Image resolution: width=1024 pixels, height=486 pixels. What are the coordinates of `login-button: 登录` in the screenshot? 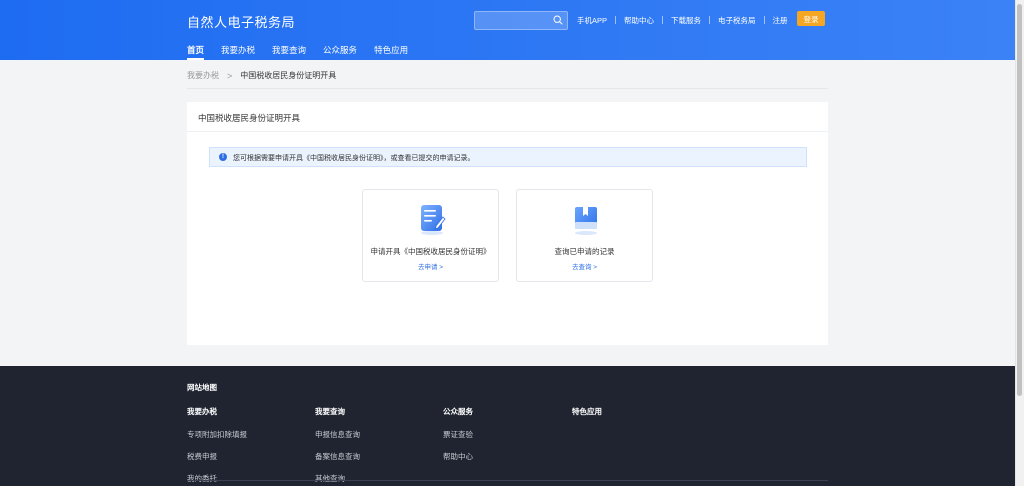 It's located at (811, 18).